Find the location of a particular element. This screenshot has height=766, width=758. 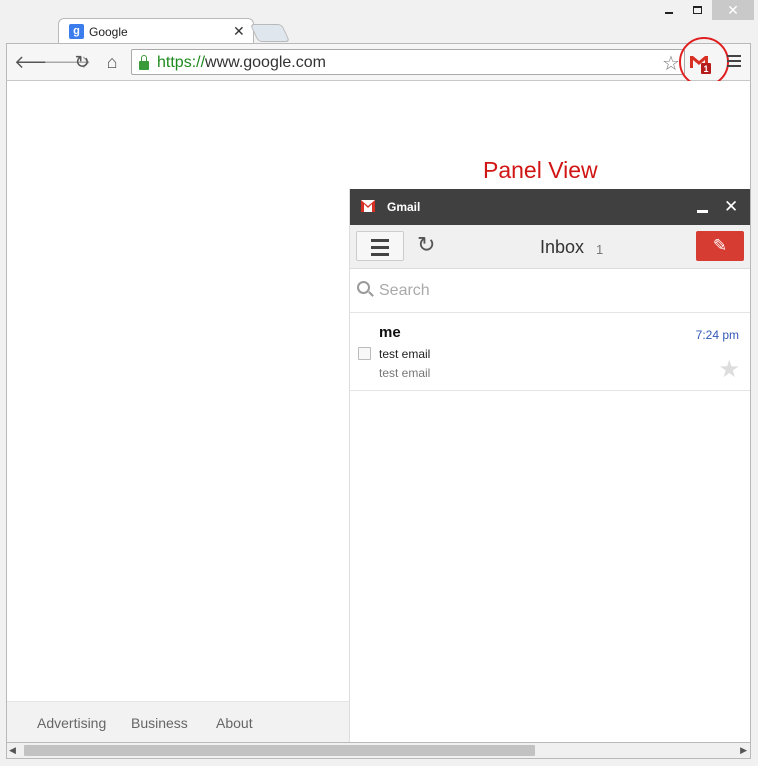

reload-icon: ↻ is located at coordinates (82, 62).